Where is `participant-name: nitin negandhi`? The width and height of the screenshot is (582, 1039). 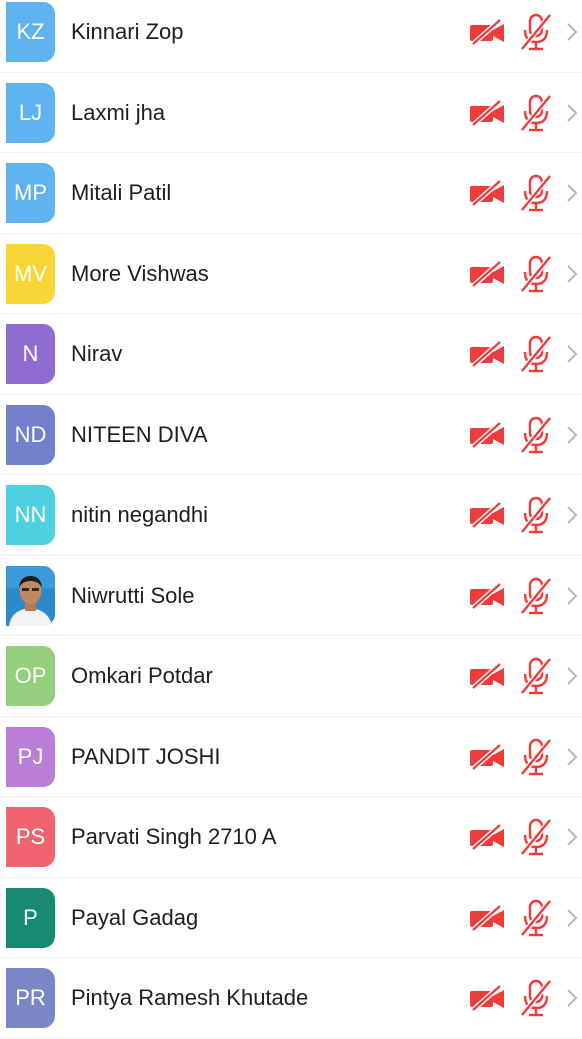
participant-name: nitin negandhi is located at coordinates (140, 514).